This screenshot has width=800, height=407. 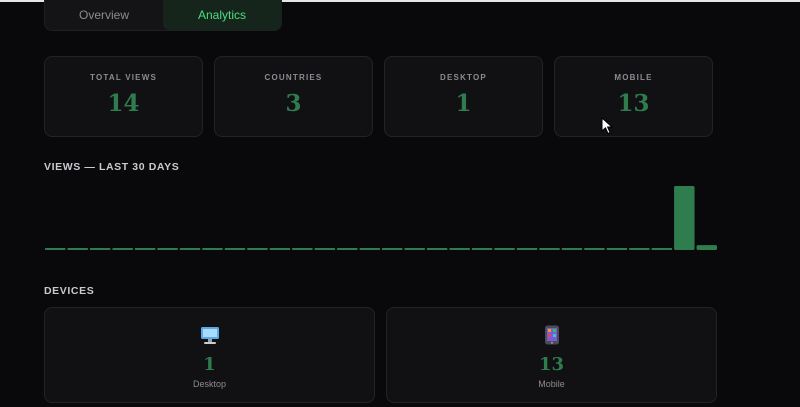 I want to click on tab-analytics: Analytics, so click(x=222, y=15).